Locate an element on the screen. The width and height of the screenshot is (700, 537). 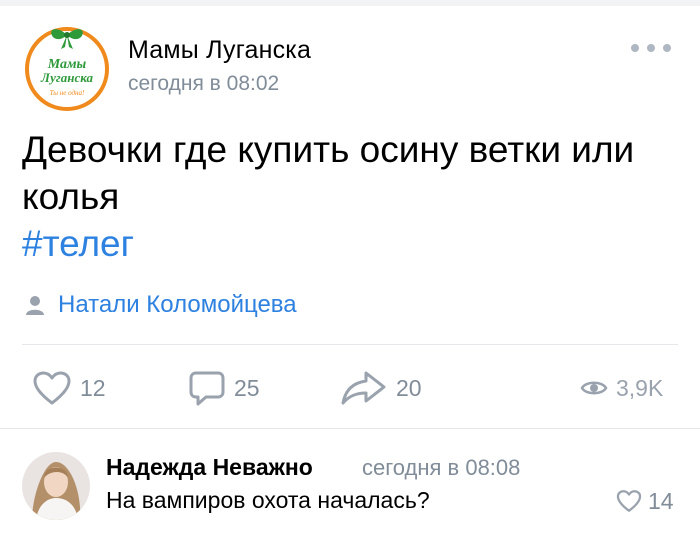
comment-like-count: 14 is located at coordinates (661, 500).